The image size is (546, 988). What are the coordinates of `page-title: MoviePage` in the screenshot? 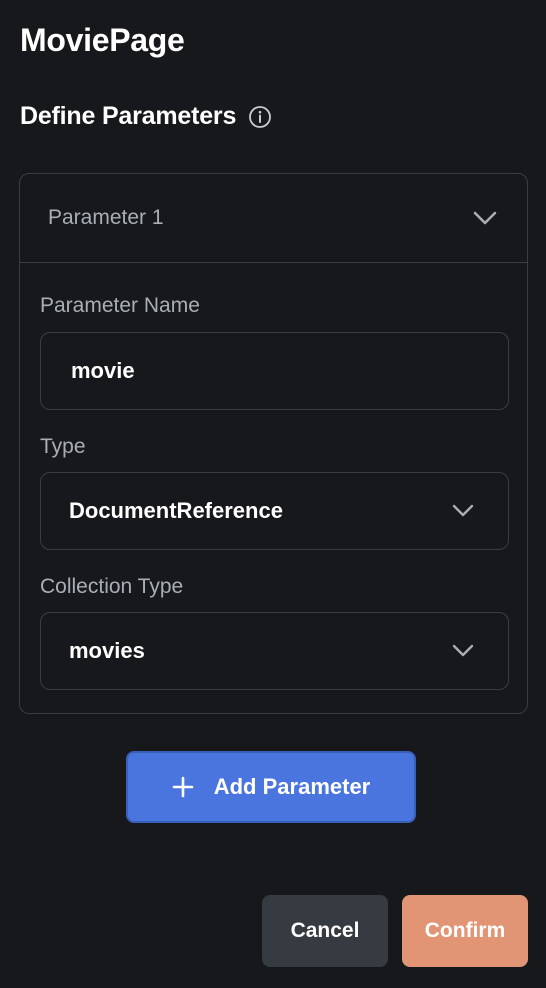 It's located at (102, 40).